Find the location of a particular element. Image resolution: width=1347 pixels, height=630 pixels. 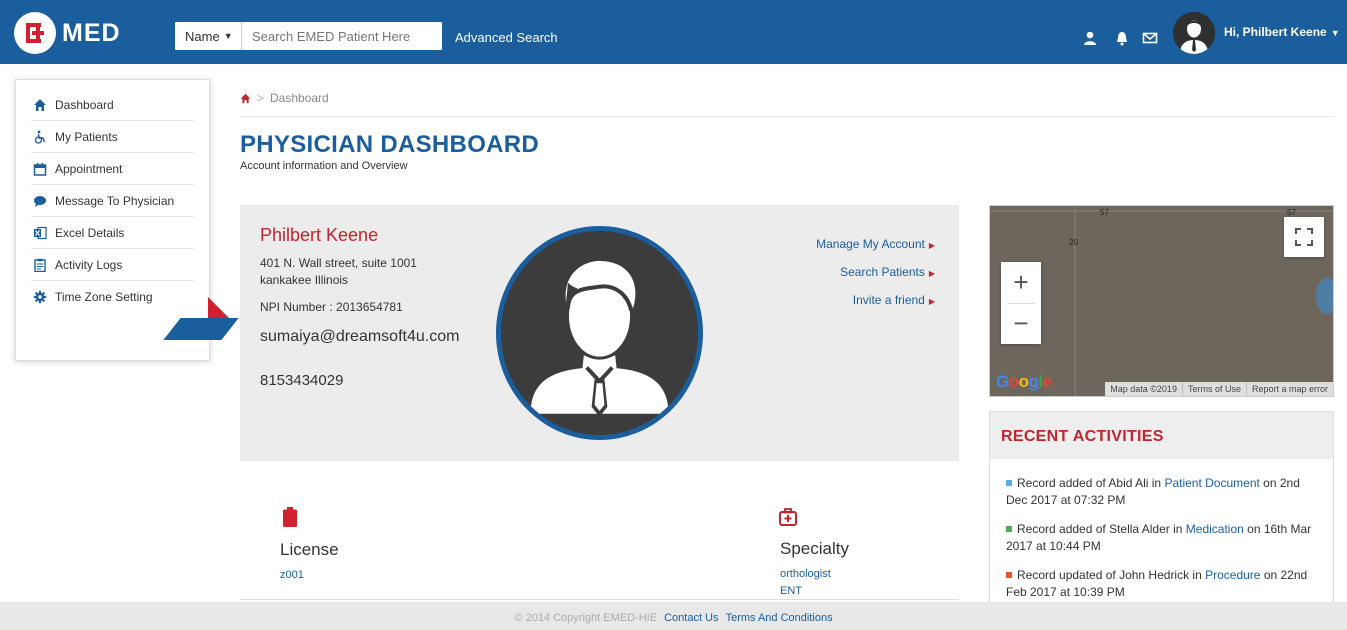

bell-icon is located at coordinates (1122, 38).